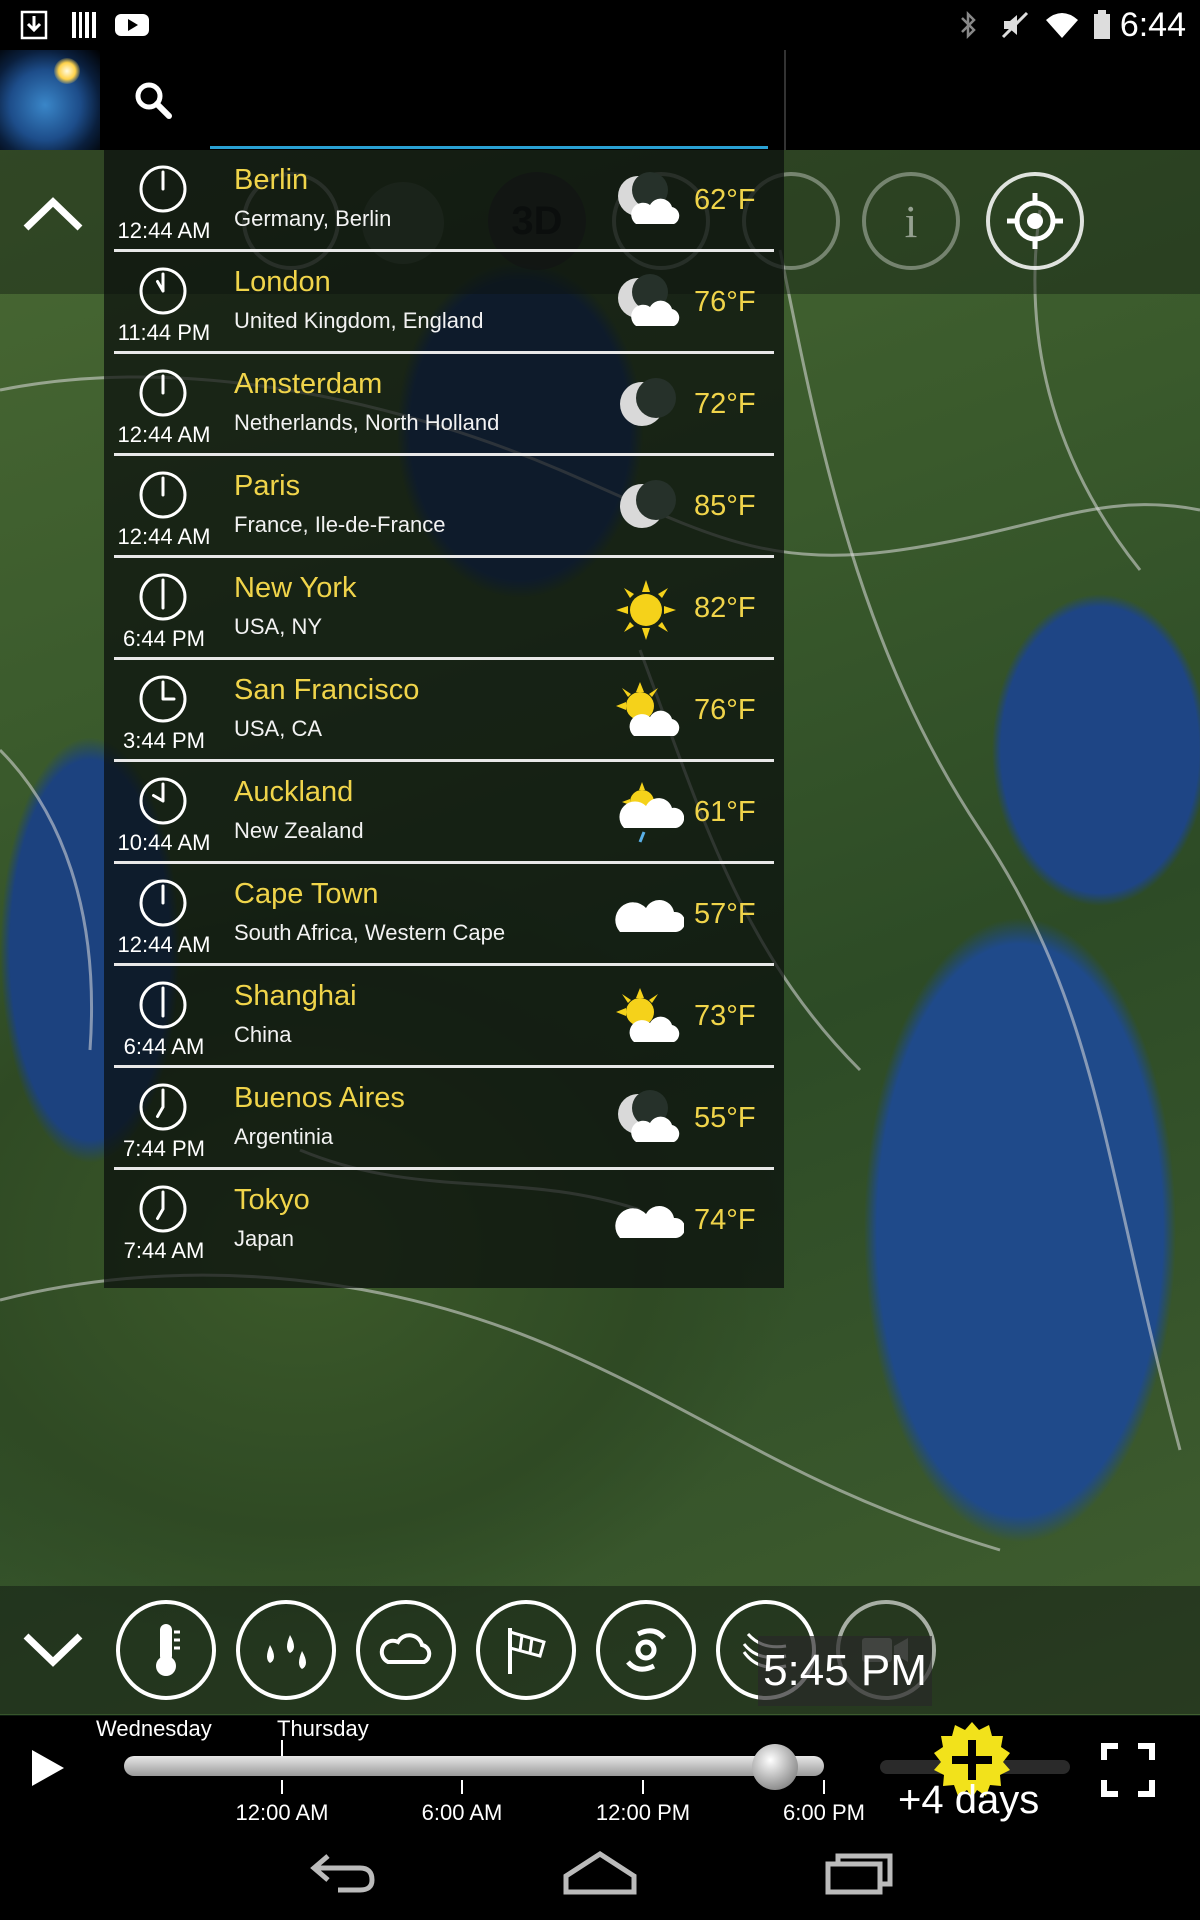  What do you see at coordinates (343, 1872) in the screenshot?
I see `back-icon` at bounding box center [343, 1872].